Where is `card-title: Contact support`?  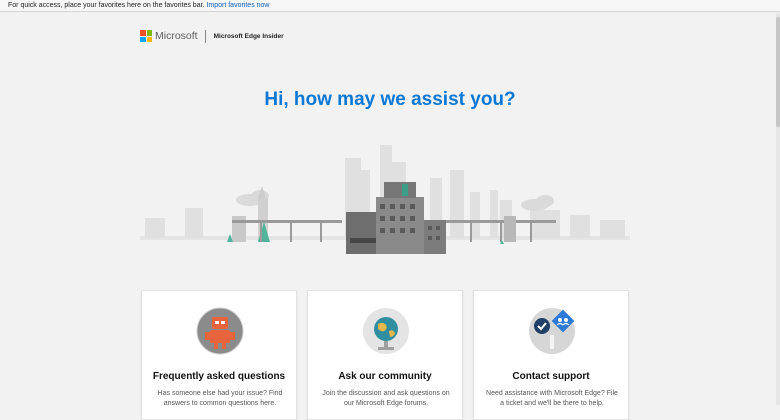 card-title: Contact support is located at coordinates (551, 376).